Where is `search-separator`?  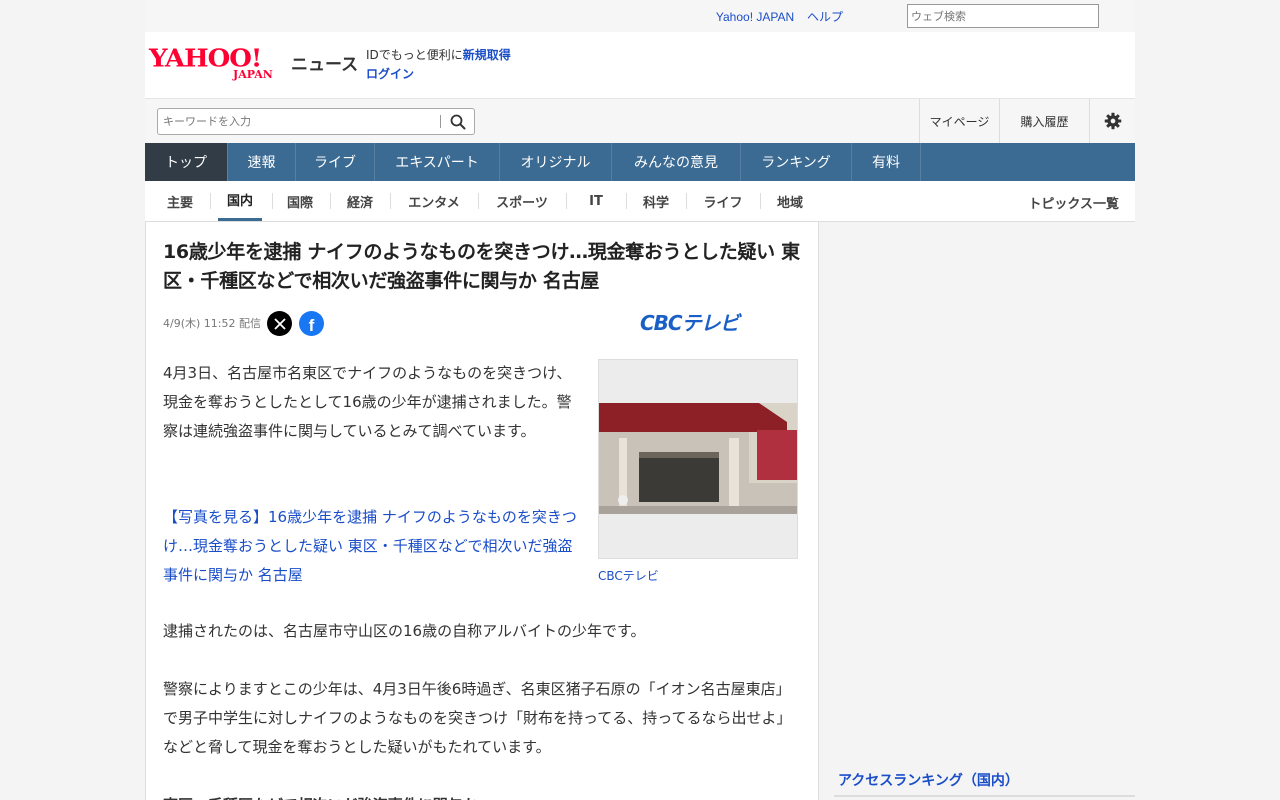
search-separator is located at coordinates (440, 121).